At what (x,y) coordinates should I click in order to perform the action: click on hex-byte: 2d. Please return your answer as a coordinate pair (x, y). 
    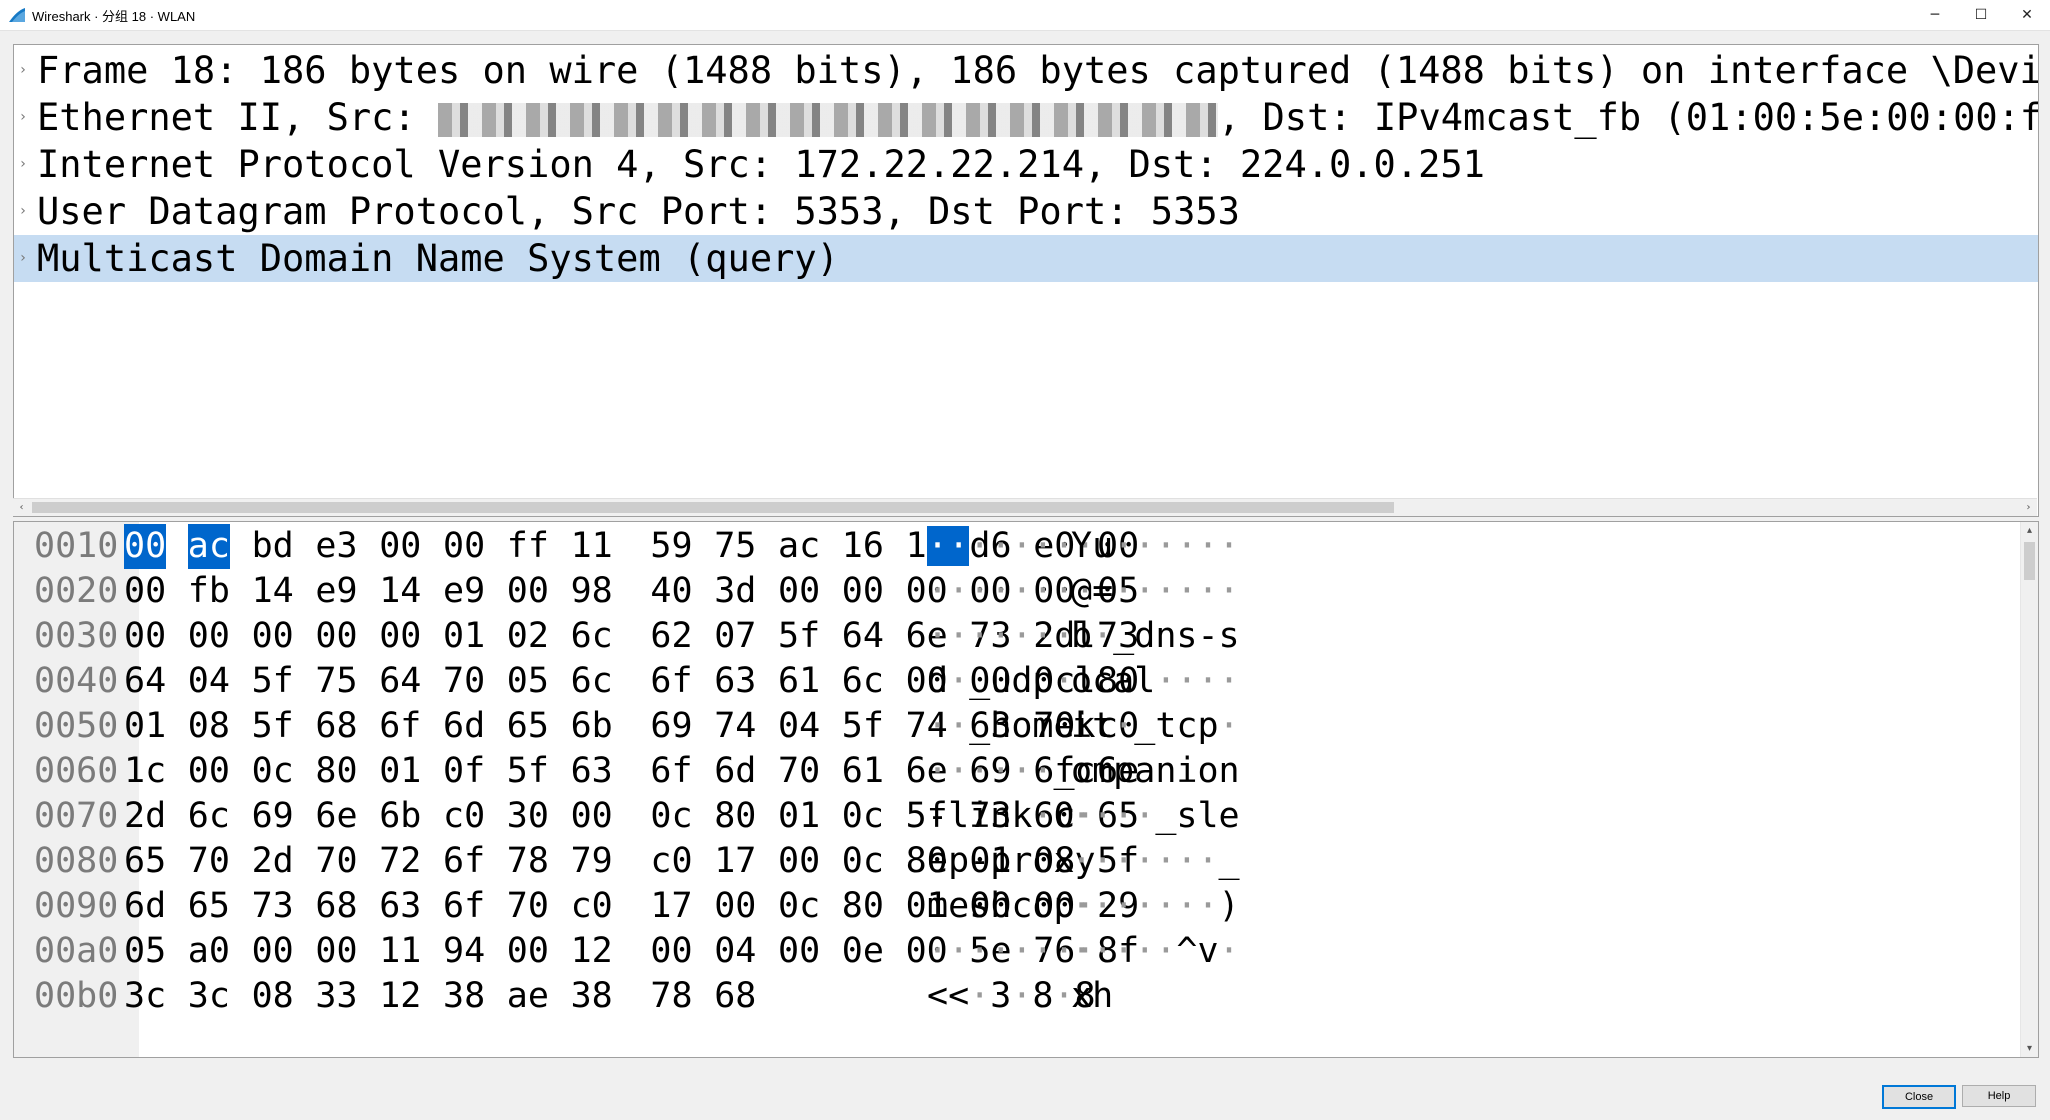
    Looking at the image, I should click on (145, 816).